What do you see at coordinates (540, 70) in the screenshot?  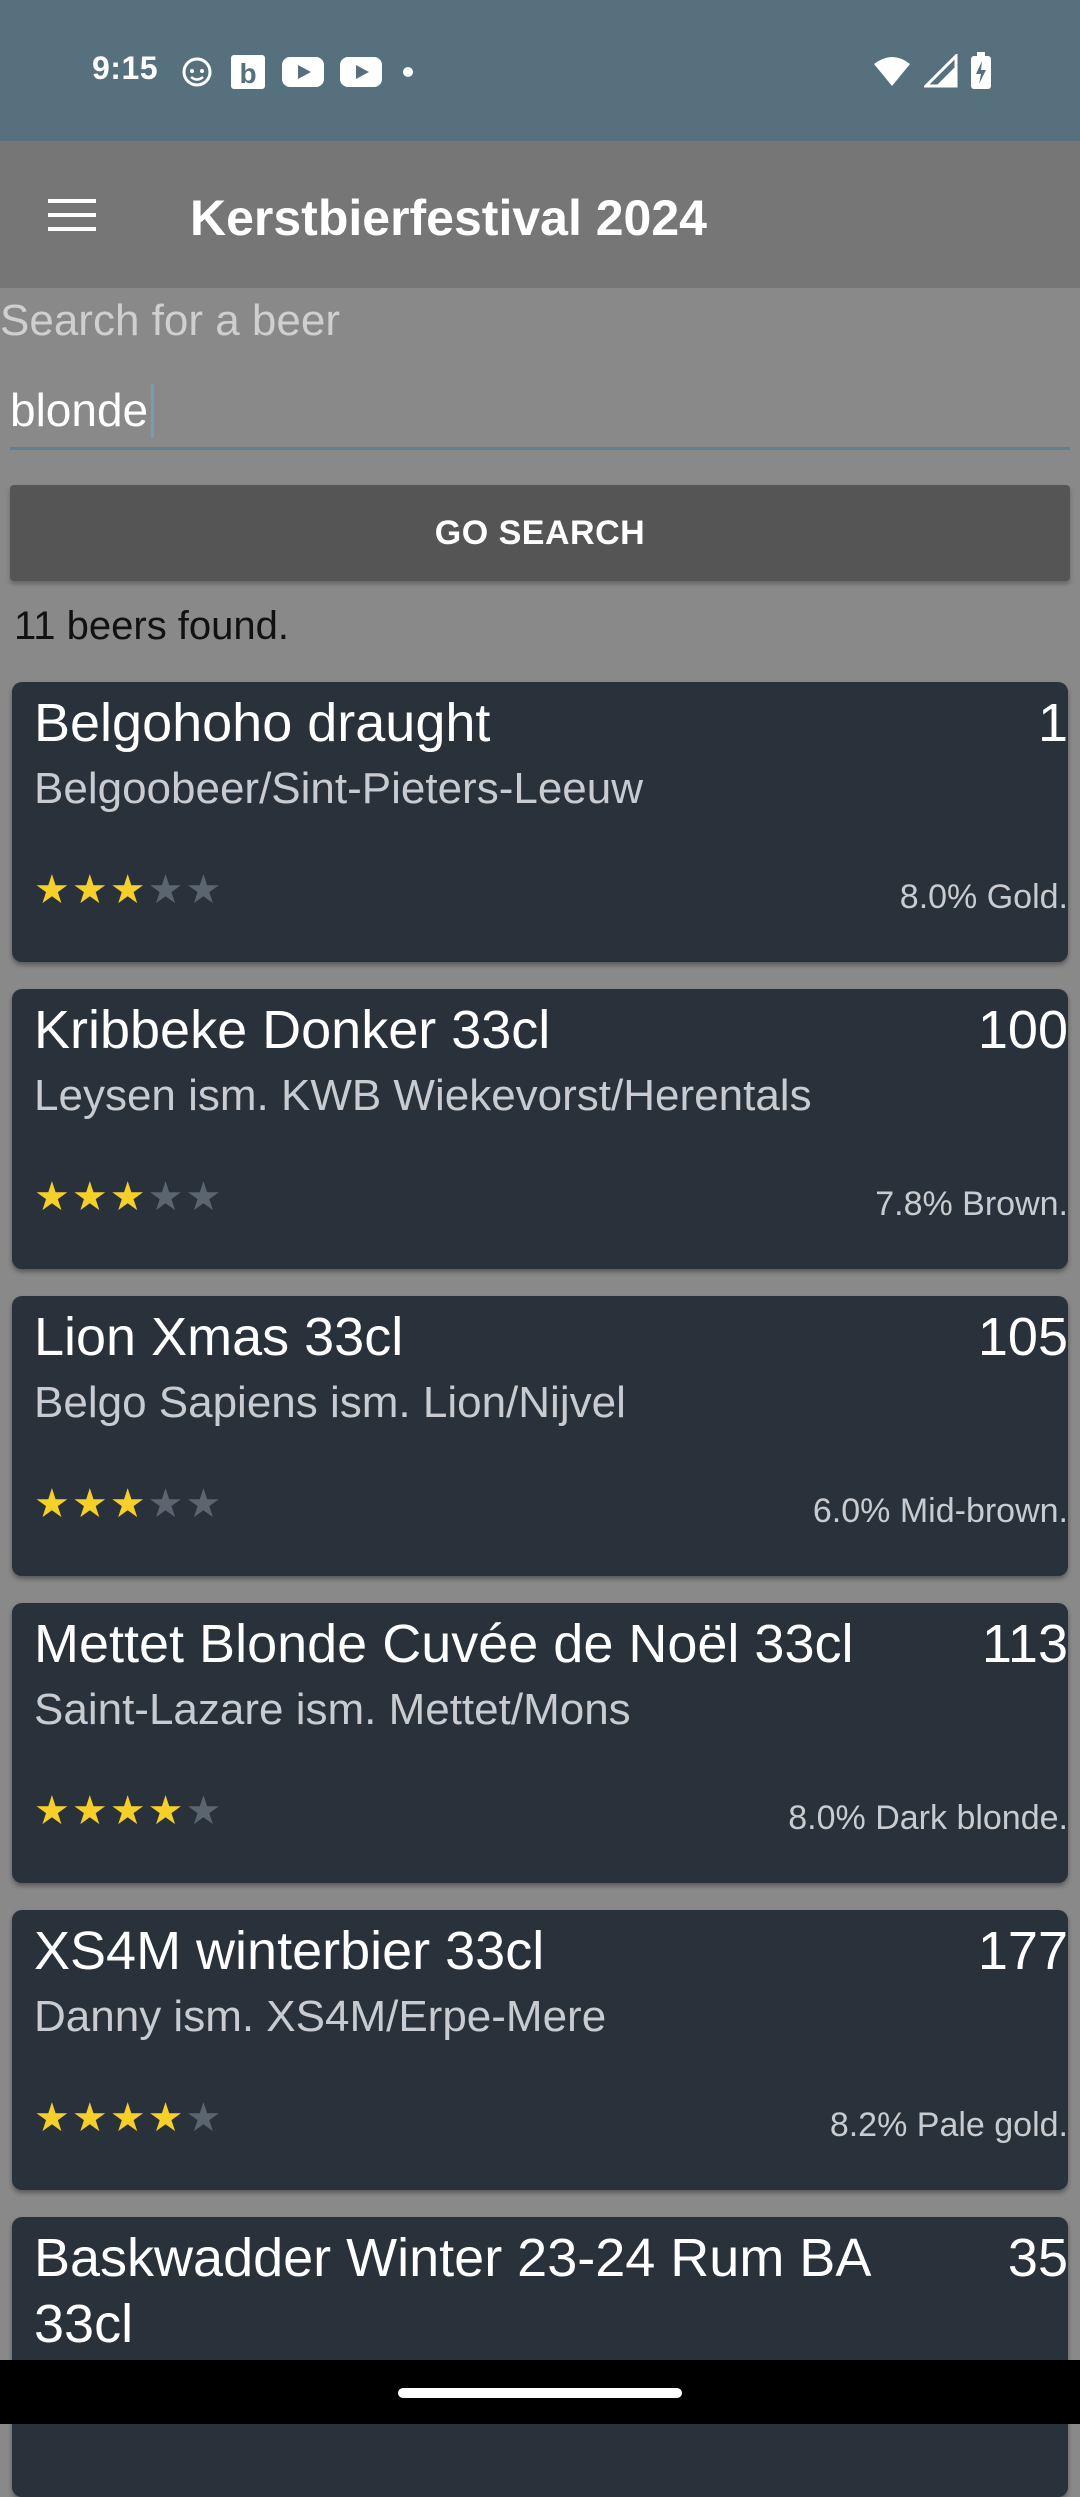 I see `status-bar: 9:15 b` at bounding box center [540, 70].